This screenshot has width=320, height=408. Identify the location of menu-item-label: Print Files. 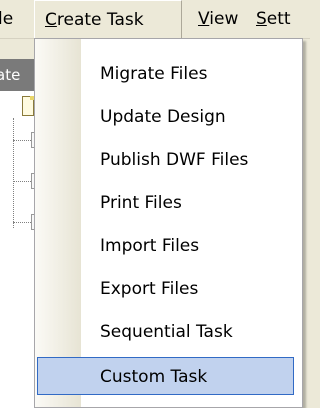
(141, 203).